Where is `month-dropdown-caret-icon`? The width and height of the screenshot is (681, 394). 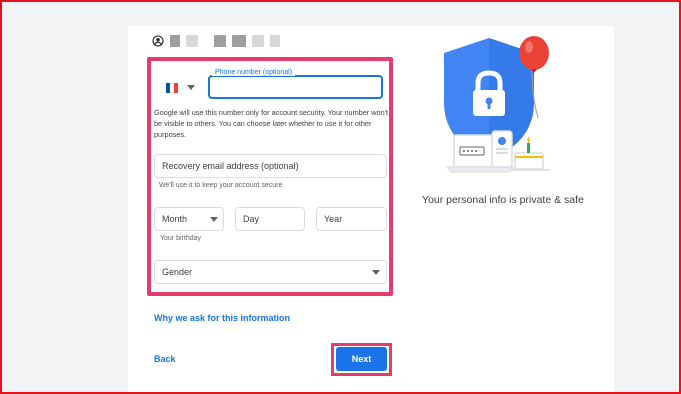 month-dropdown-caret-icon is located at coordinates (214, 219).